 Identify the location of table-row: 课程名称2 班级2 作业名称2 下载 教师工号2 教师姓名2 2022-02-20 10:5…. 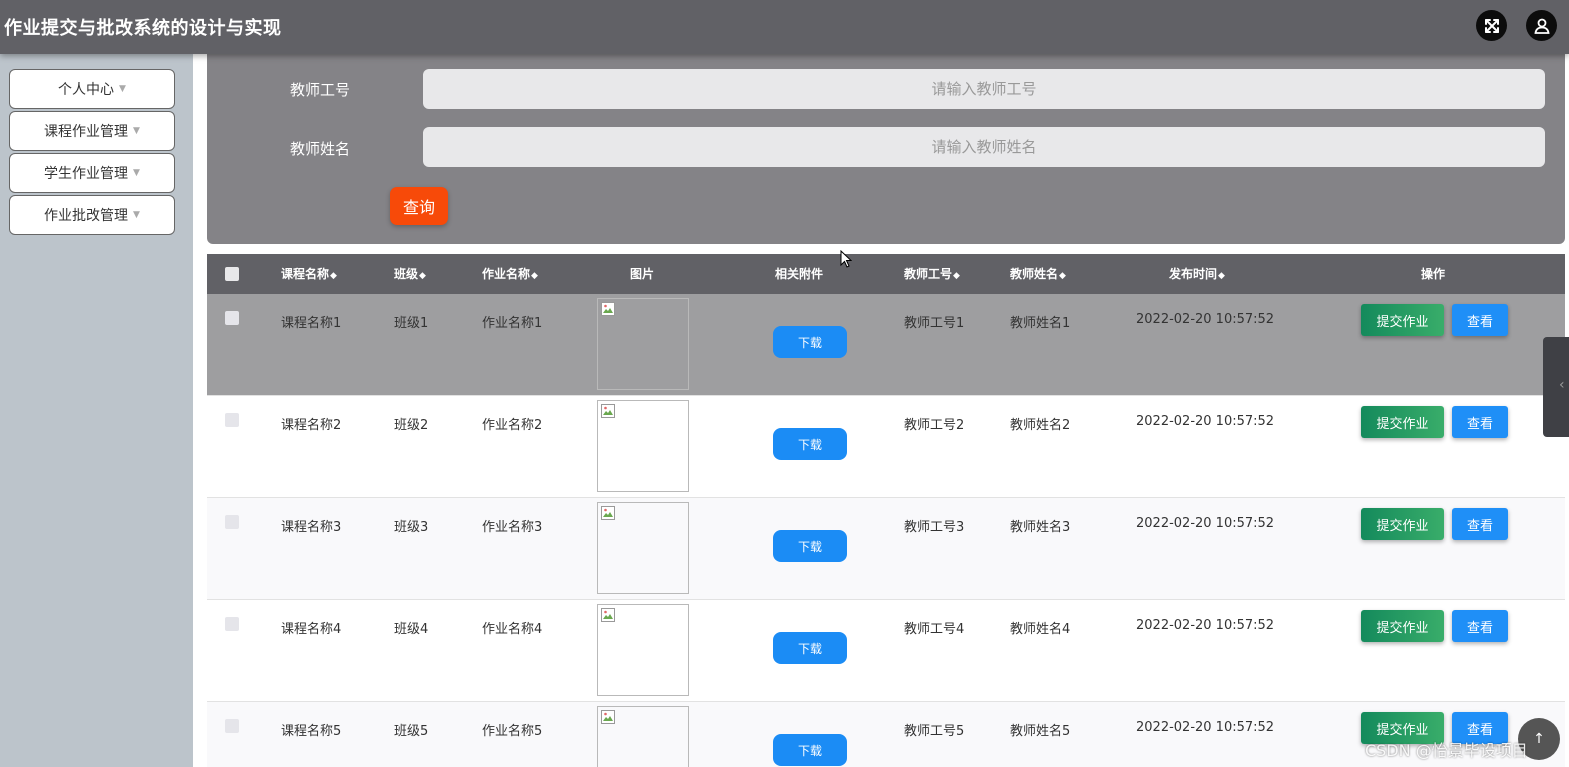
(886, 447).